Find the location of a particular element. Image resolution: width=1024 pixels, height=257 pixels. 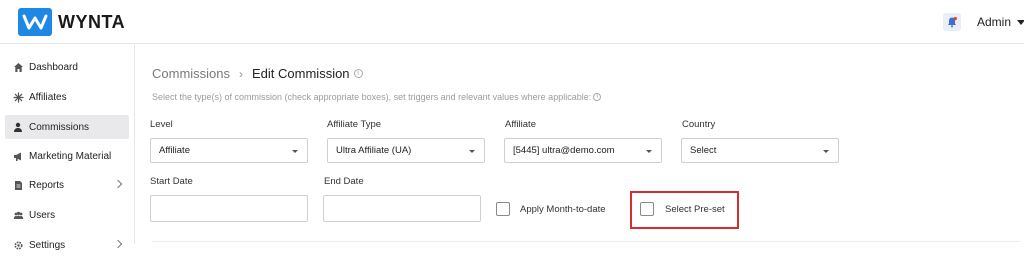

sidebar-item-label: Affiliates is located at coordinates (48, 97).